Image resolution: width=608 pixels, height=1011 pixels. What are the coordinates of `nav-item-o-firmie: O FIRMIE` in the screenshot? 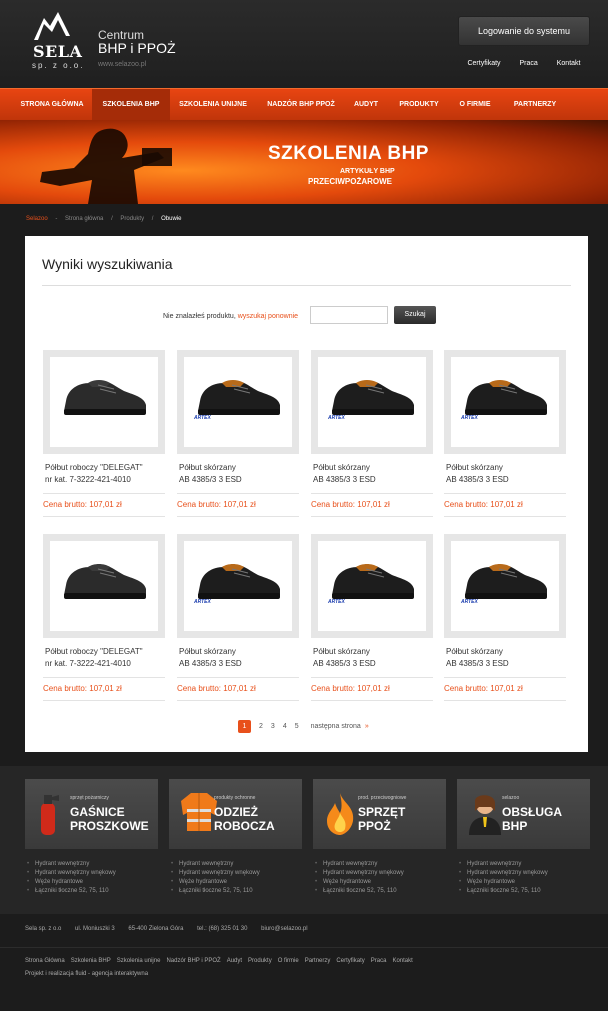 It's located at (475, 105).